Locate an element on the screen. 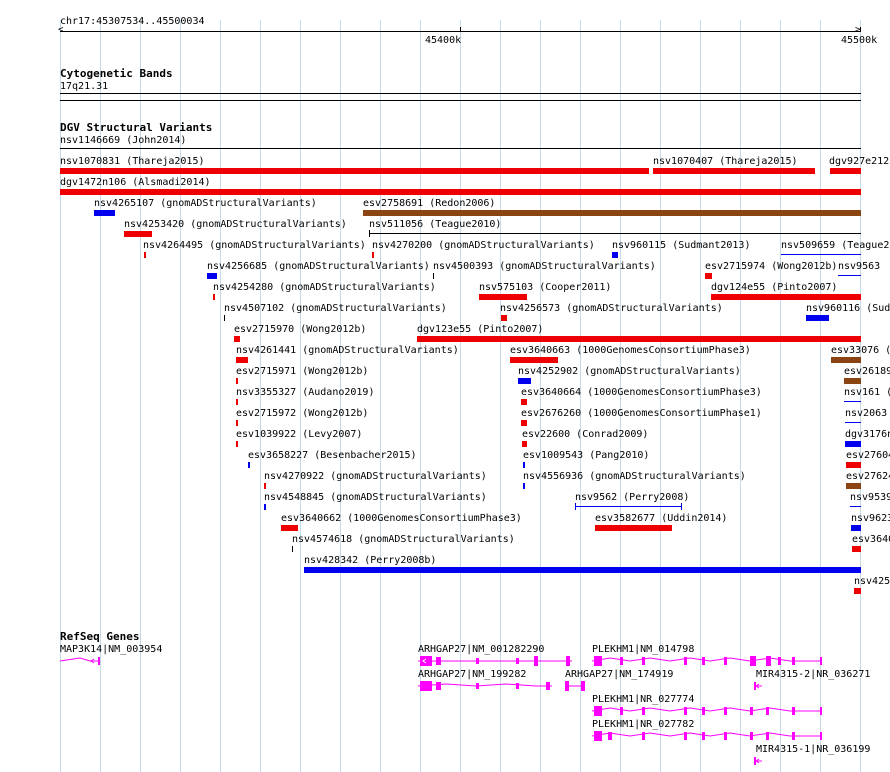 This screenshot has width=890, height=772. variant-label: nsv575103 (Cooper2011) is located at coordinates (545, 287).